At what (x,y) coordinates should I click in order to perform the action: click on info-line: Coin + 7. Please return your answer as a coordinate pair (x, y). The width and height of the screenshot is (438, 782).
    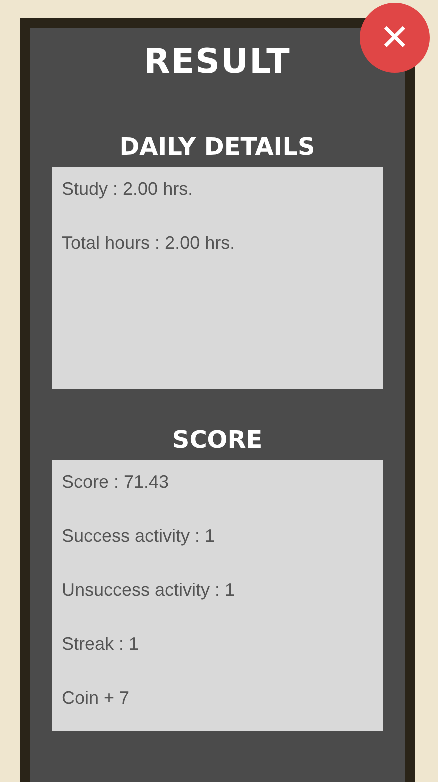
    Looking at the image, I should click on (96, 698).